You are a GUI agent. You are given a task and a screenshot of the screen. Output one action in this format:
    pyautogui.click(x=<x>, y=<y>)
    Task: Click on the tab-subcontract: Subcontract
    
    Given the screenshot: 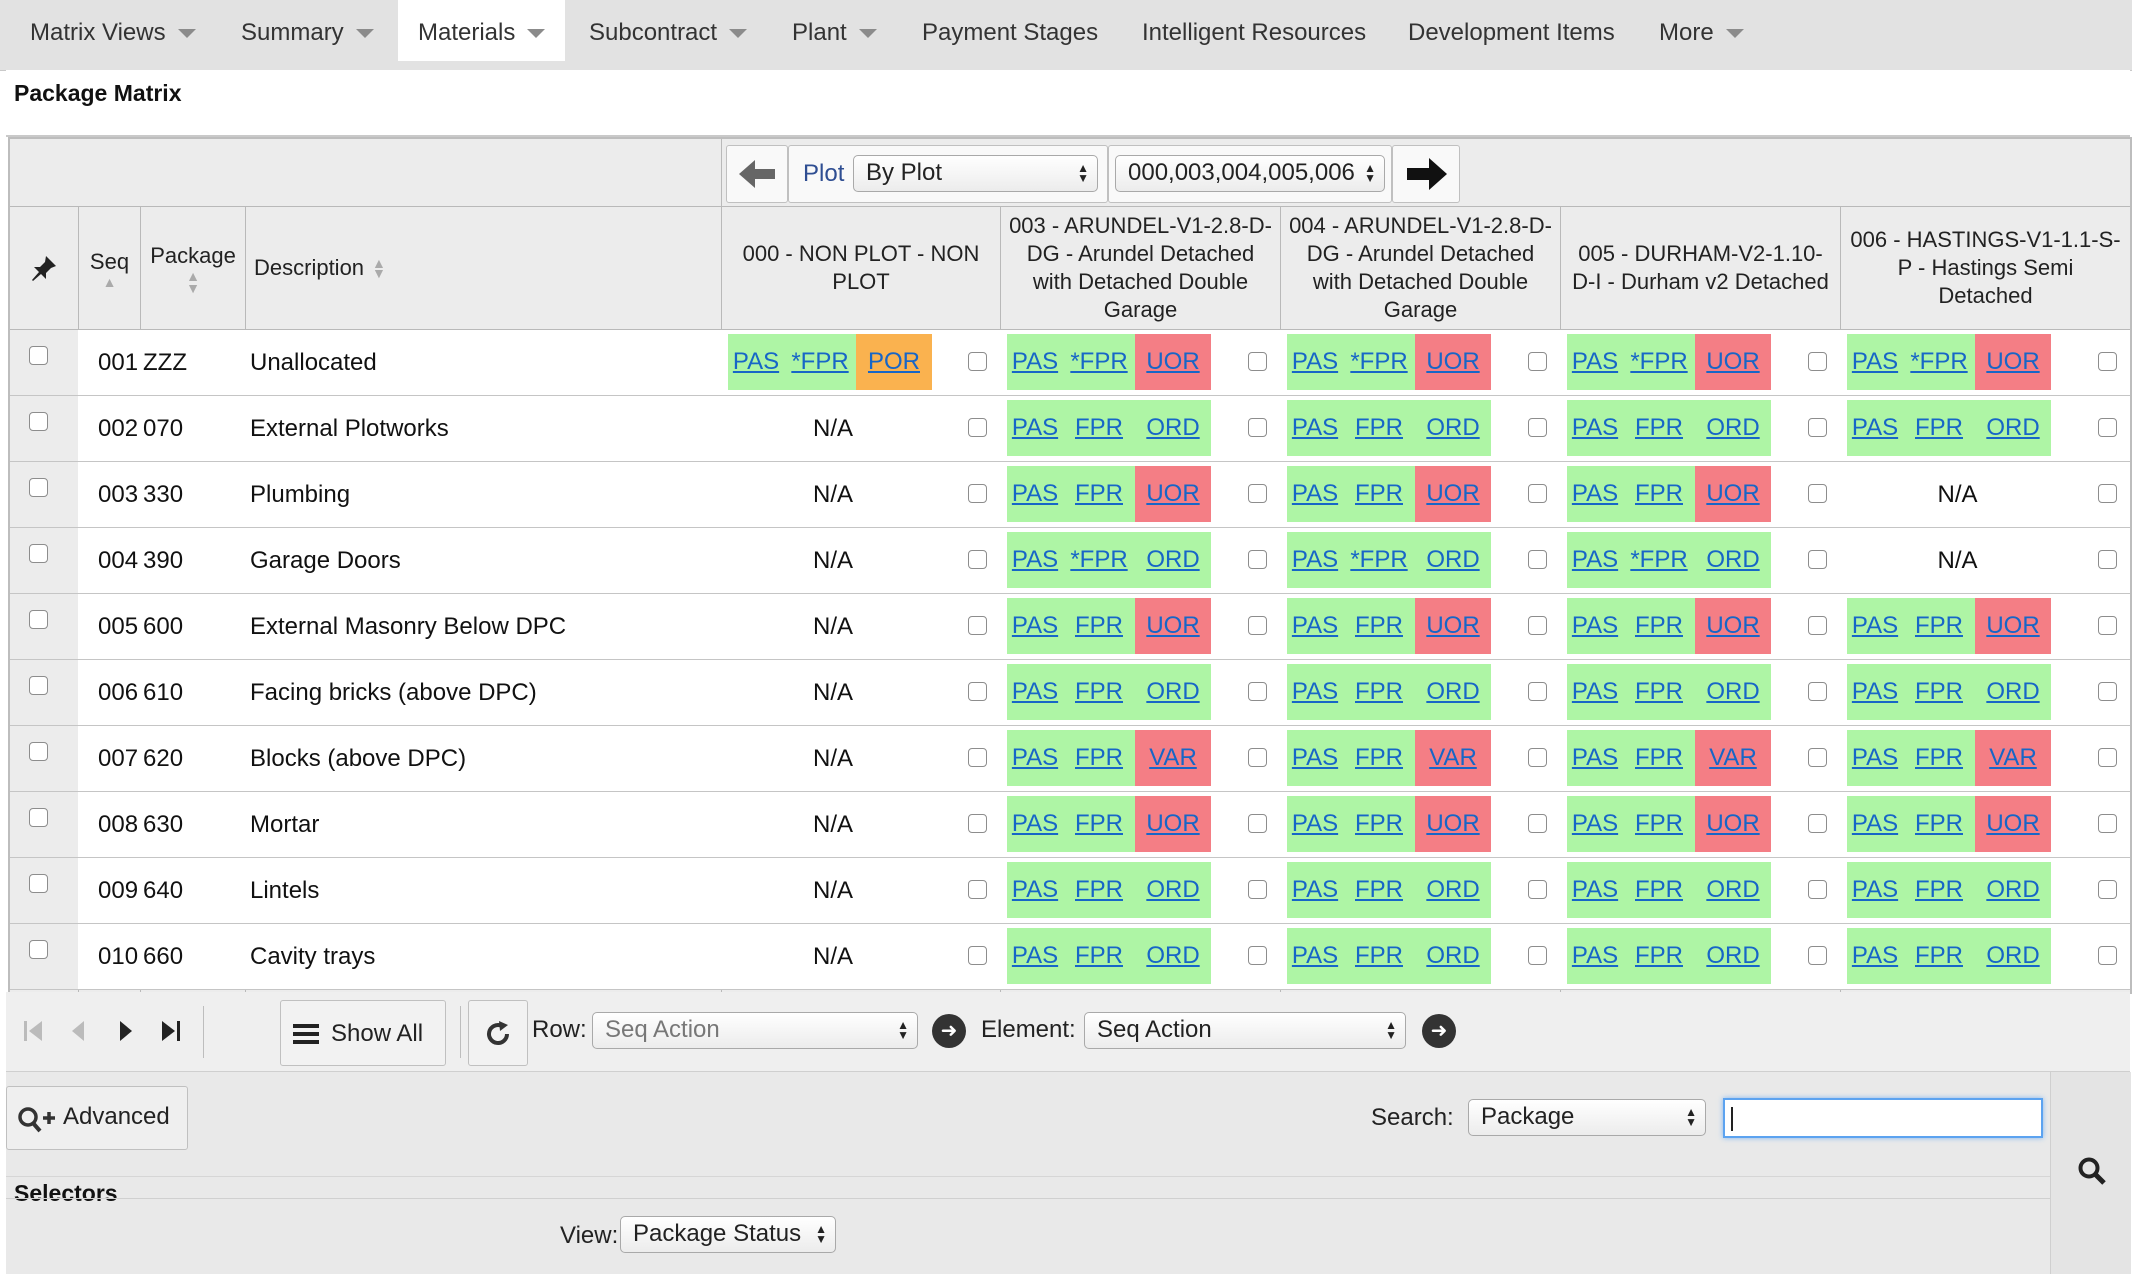 What is the action you would take?
    pyautogui.click(x=668, y=30)
    